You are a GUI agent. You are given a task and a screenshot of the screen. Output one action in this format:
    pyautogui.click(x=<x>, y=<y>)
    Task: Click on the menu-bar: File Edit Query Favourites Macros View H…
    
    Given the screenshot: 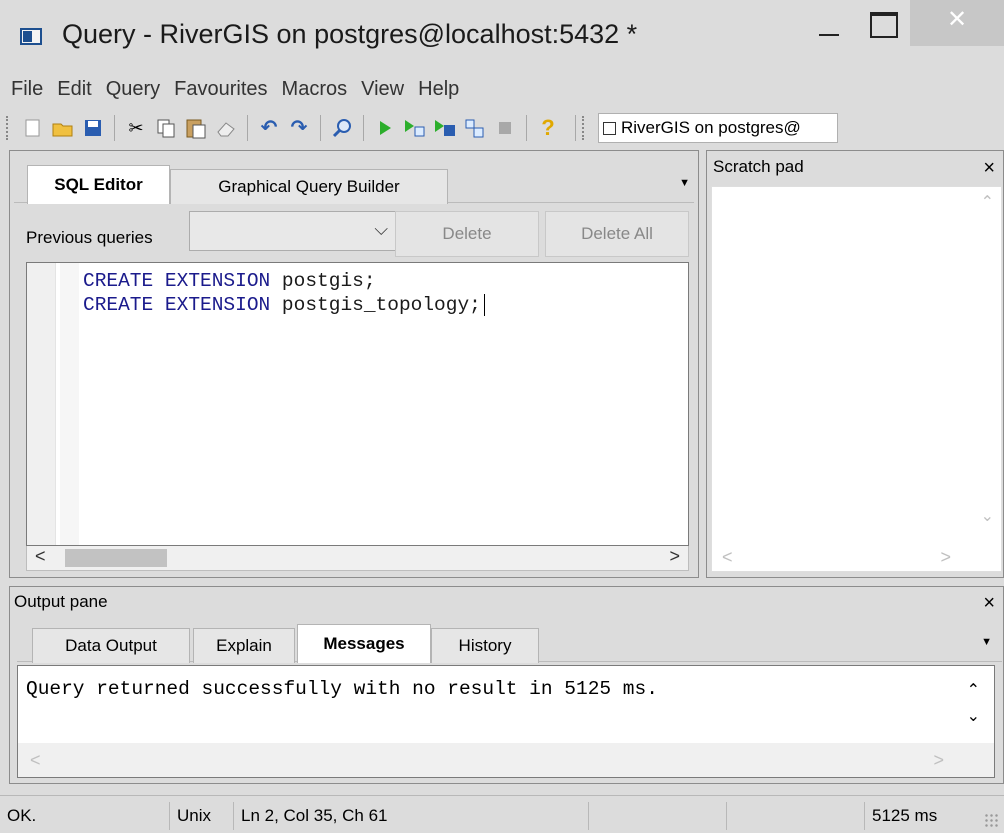 What is the action you would take?
    pyautogui.click(x=502, y=89)
    